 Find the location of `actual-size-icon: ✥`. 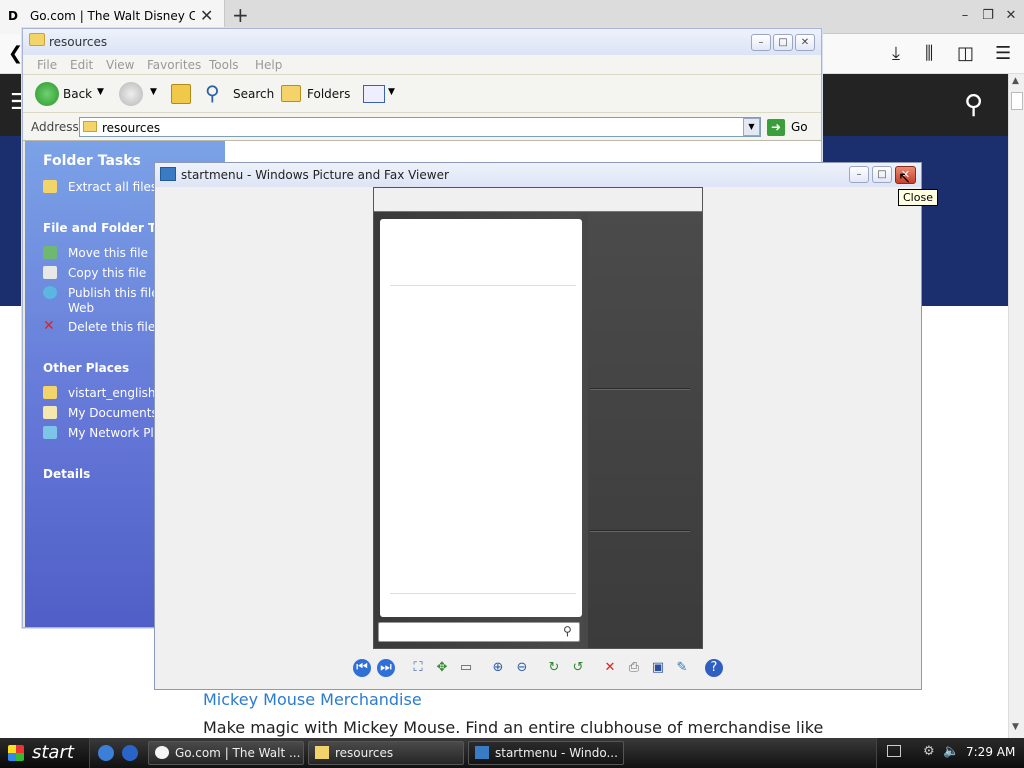

actual-size-icon: ✥ is located at coordinates (442, 668).